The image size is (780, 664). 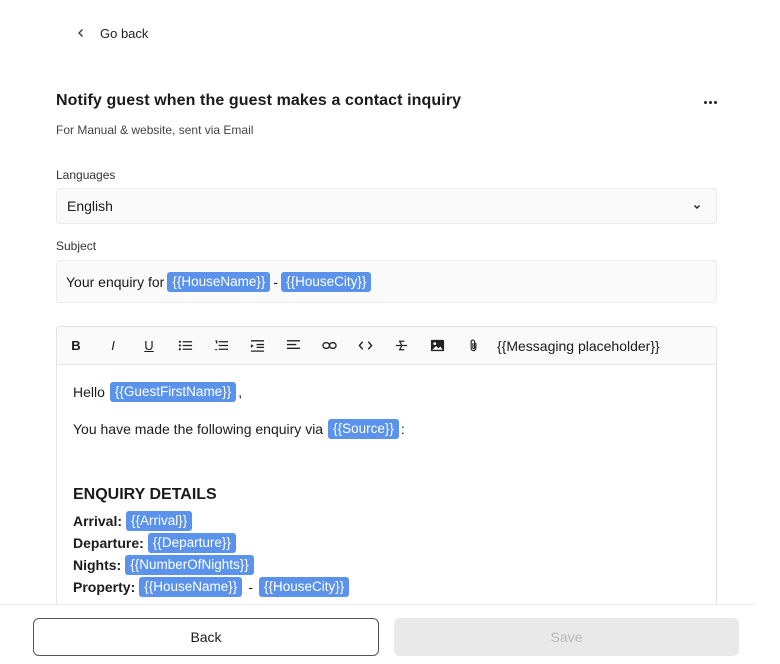 What do you see at coordinates (304, 587) in the screenshot?
I see `placeholder-tag-property-house-city: {{HouseCity}}` at bounding box center [304, 587].